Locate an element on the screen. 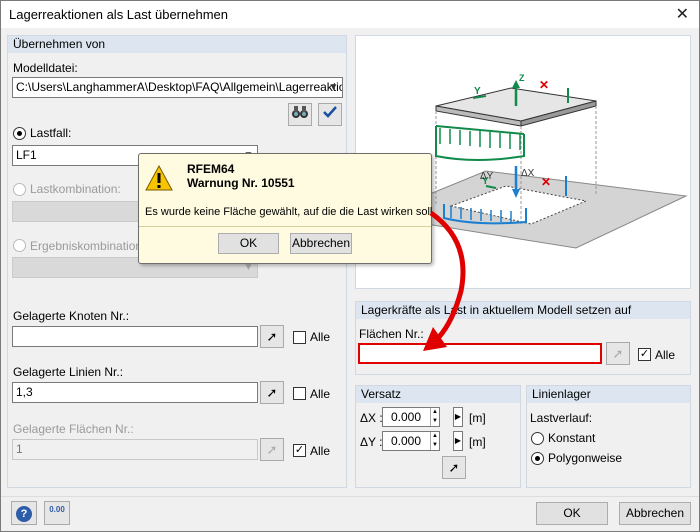 This screenshot has height=532, width=700. surfaces-input: 1 is located at coordinates (135, 449).